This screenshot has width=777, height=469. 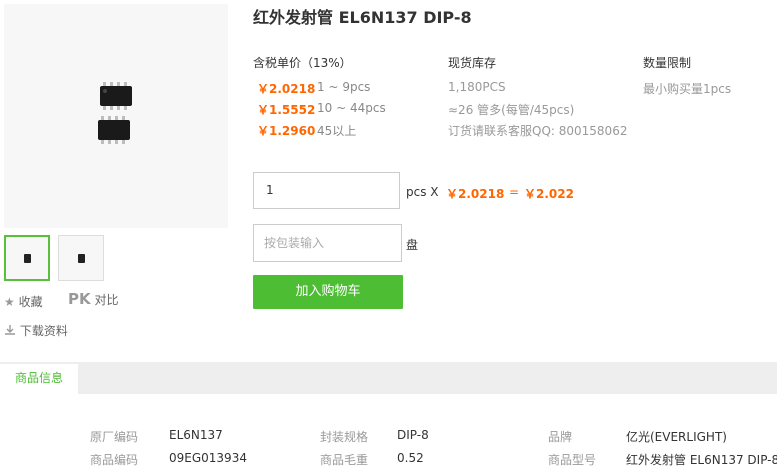 I want to click on total-price: ￥2.022, so click(x=549, y=194).